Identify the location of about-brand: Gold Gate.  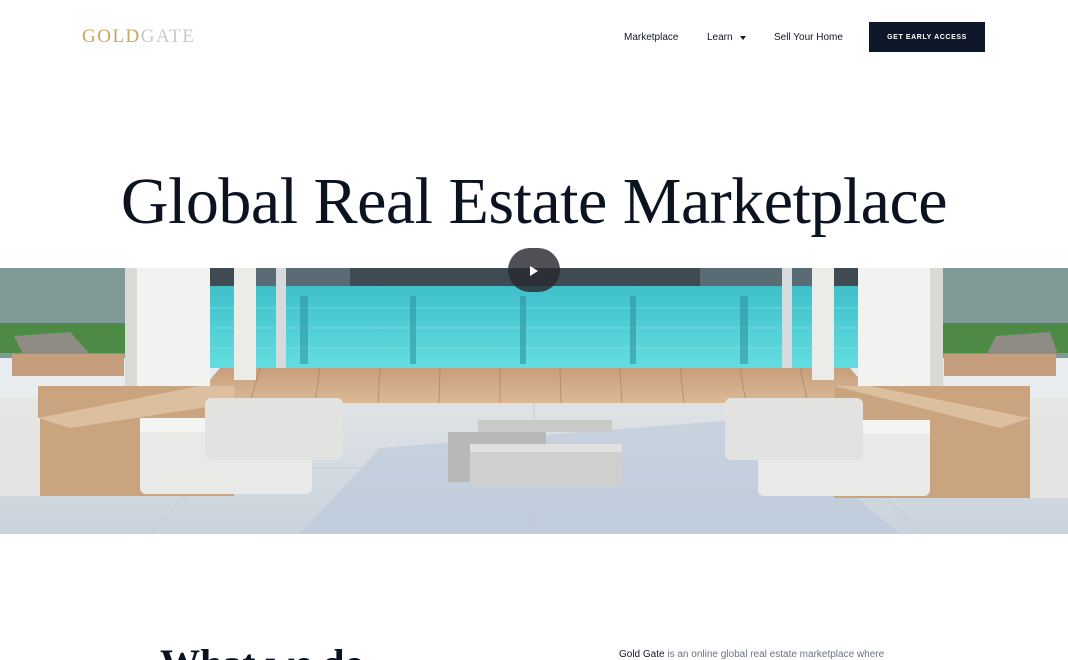
(642, 654).